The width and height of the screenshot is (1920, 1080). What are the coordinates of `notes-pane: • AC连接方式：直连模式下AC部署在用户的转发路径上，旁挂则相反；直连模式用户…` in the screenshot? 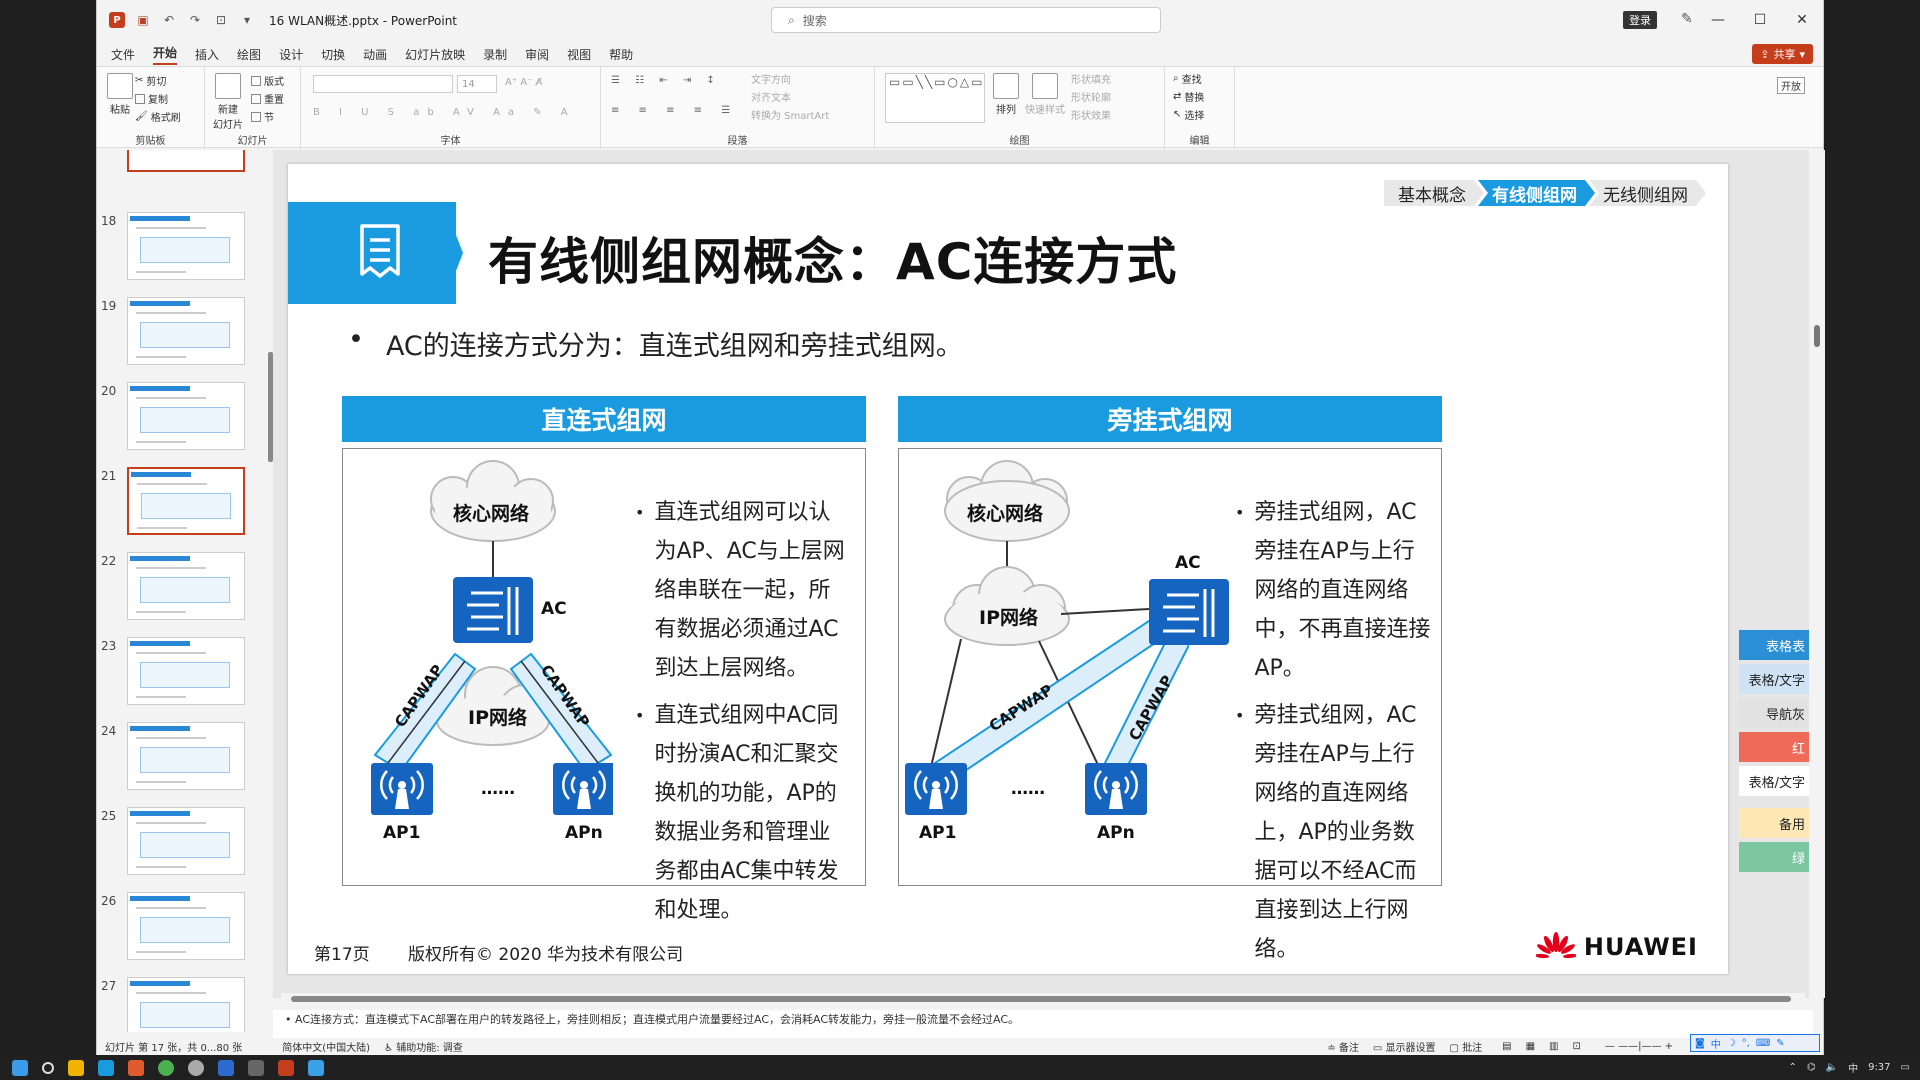 It's located at (1043, 1025).